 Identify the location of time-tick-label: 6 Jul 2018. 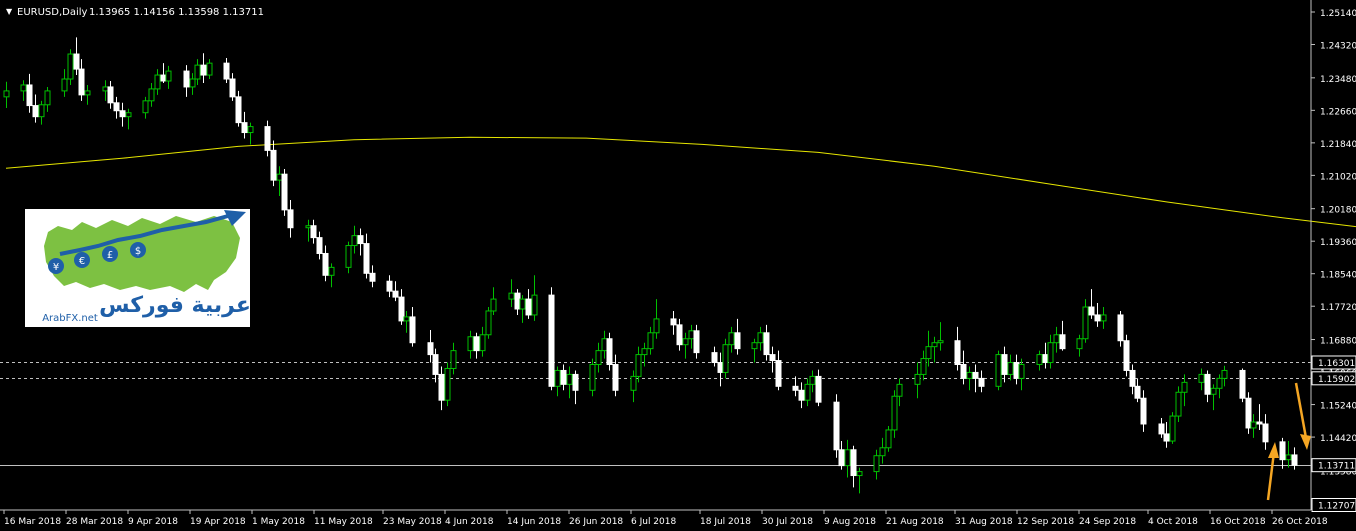
(653, 522).